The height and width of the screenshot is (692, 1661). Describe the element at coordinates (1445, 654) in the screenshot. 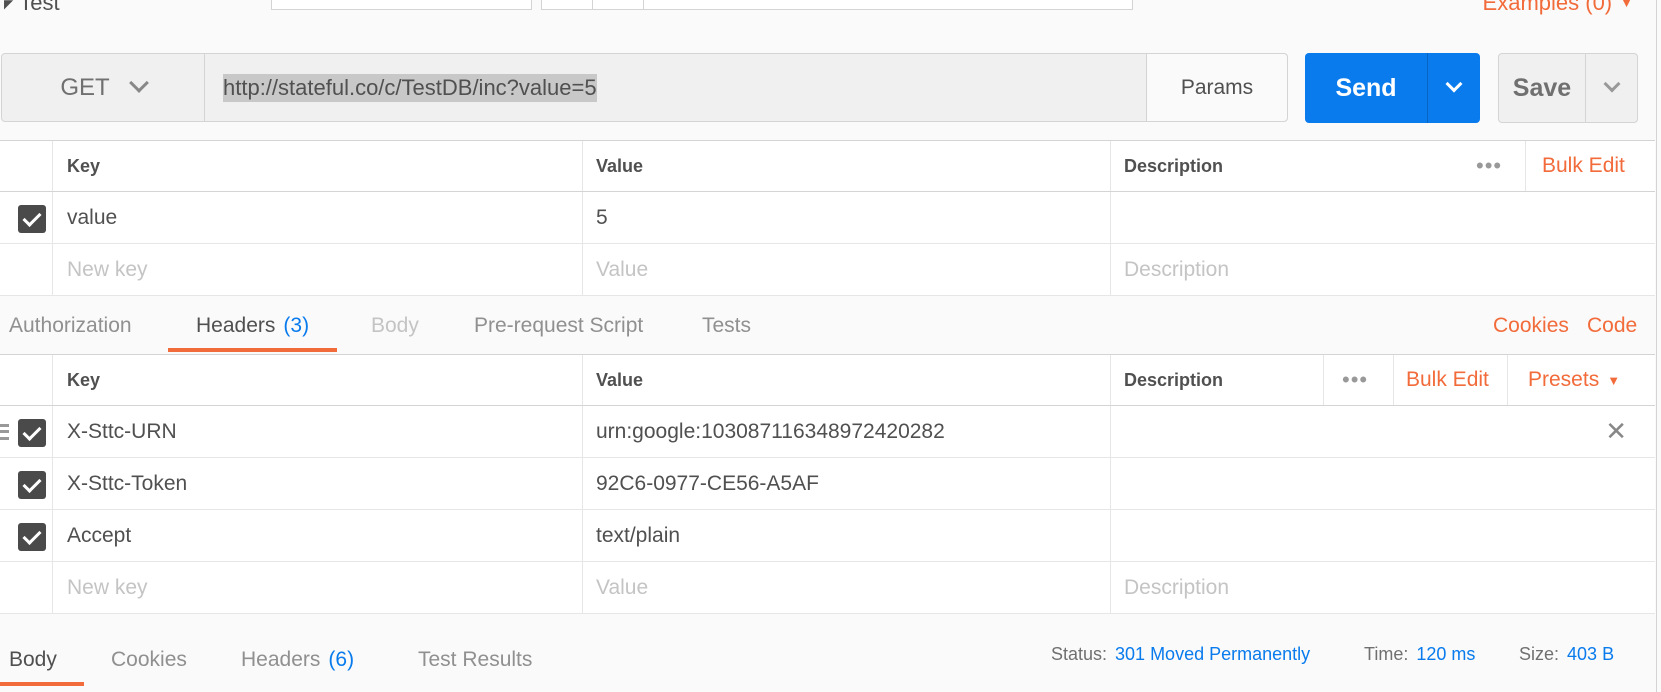

I see `time-value: 120 ms` at that location.